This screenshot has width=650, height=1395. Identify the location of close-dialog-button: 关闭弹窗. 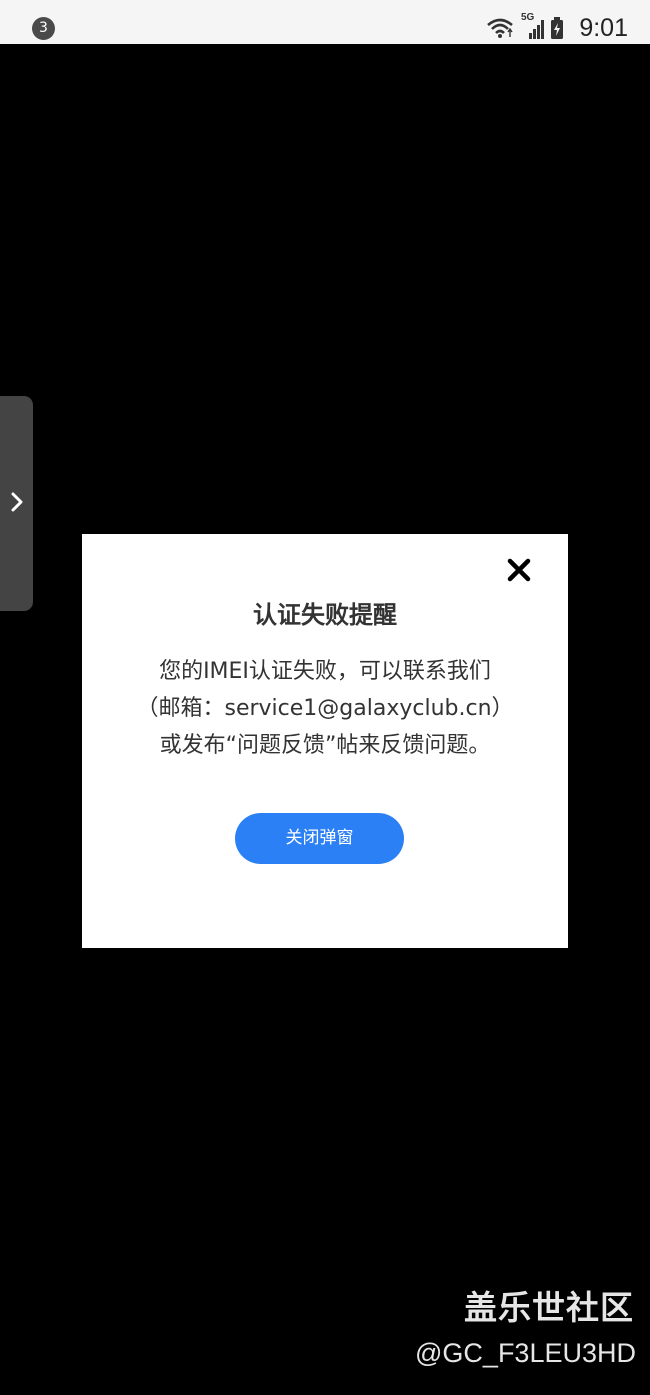
(319, 838).